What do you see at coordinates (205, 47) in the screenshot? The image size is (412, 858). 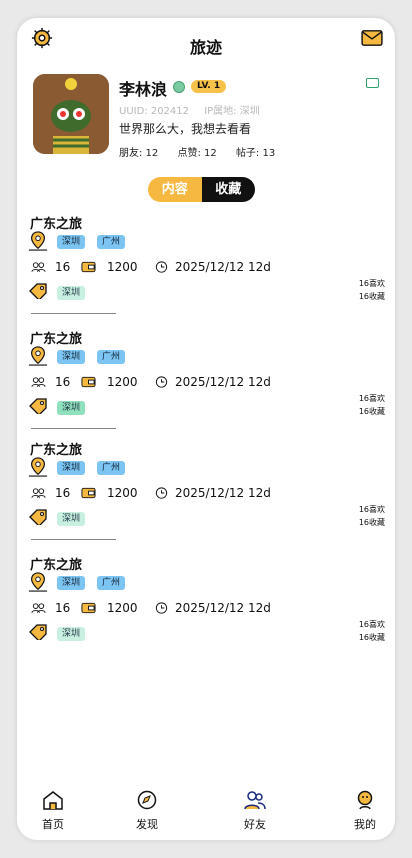 I see `page-title: 旅迹` at bounding box center [205, 47].